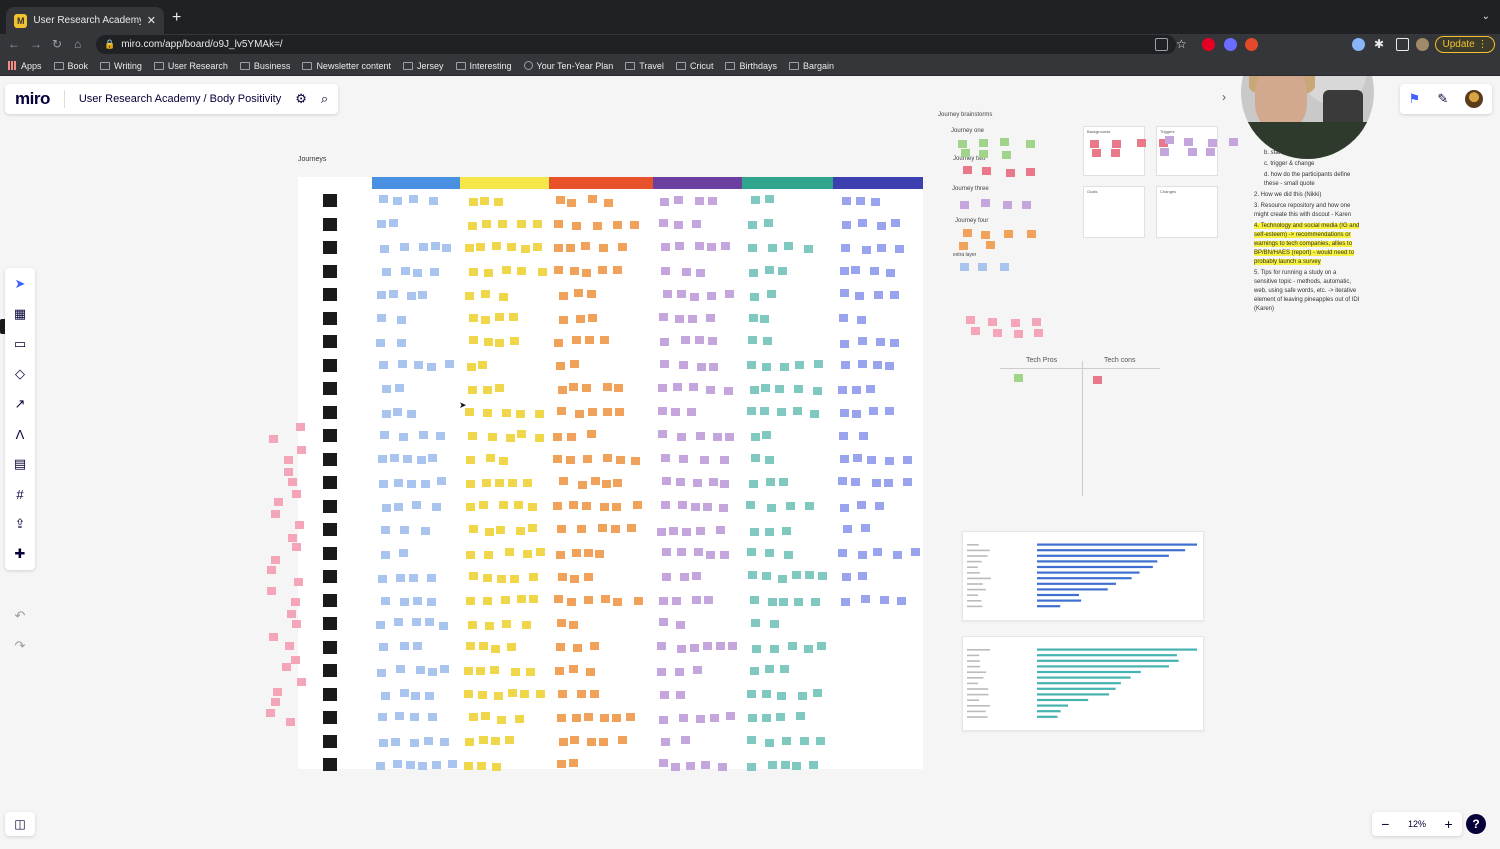 Image resolution: width=1500 pixels, height=849 pixels. Describe the element at coordinates (1449, 824) in the screenshot. I see `zoom-in-icon: +` at that location.